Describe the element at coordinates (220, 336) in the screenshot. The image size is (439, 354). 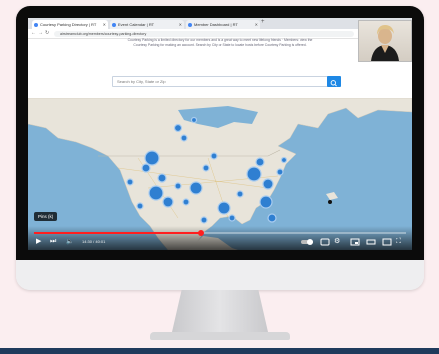
I see `monitor-stand-base` at that location.